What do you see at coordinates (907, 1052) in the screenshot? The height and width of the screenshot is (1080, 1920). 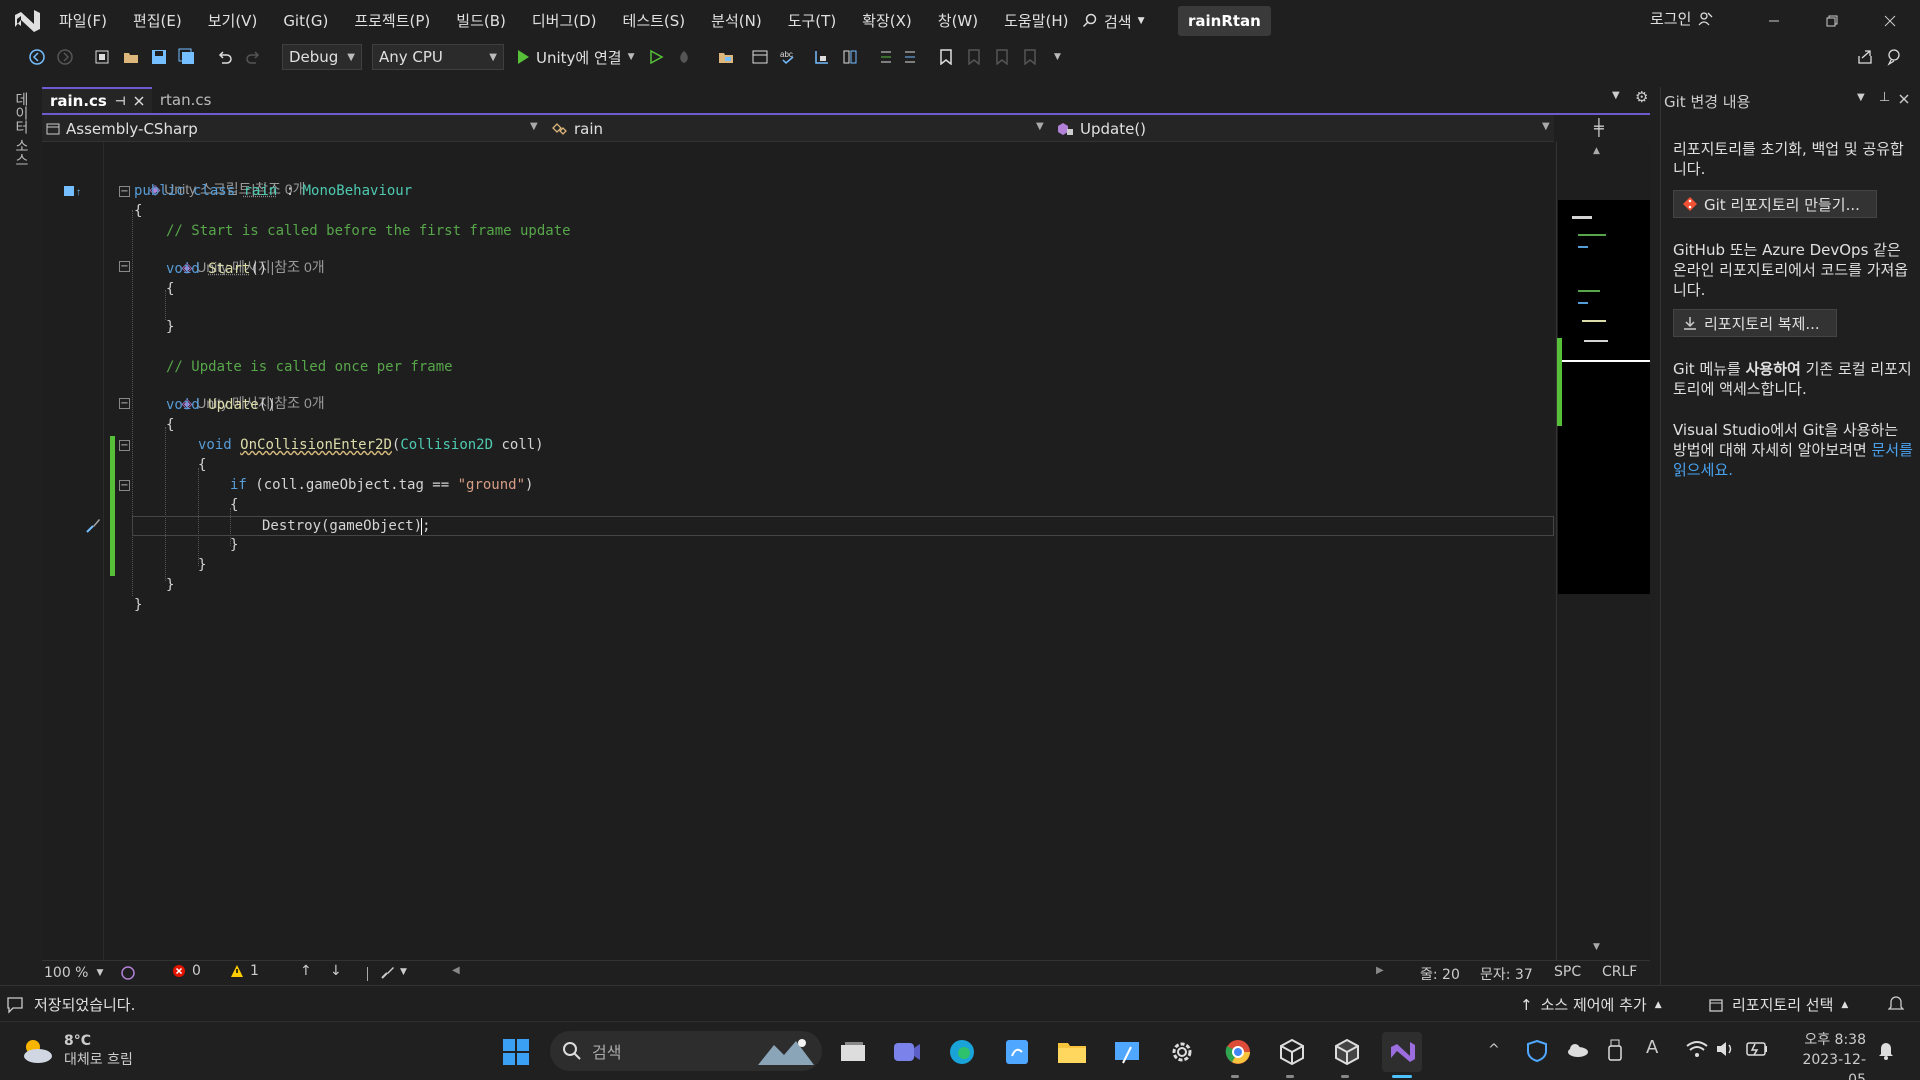 I see `teams-chat-icon` at bounding box center [907, 1052].